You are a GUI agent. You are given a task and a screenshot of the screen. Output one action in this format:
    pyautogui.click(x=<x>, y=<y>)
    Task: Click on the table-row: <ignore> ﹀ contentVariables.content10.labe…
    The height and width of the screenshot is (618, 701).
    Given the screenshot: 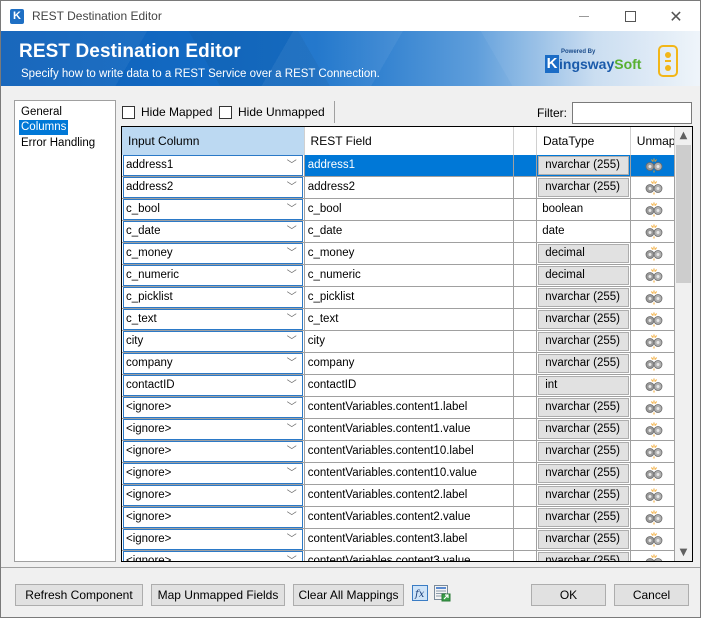 What is the action you would take?
    pyautogui.click(x=398, y=452)
    